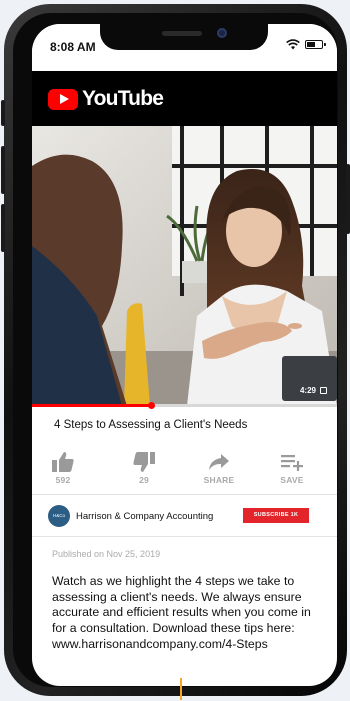 Image resolution: width=350 pixels, height=701 pixels. Describe the element at coordinates (106, 554) in the screenshot. I see `publish-date: Published on Nov 25, 2019` at that location.